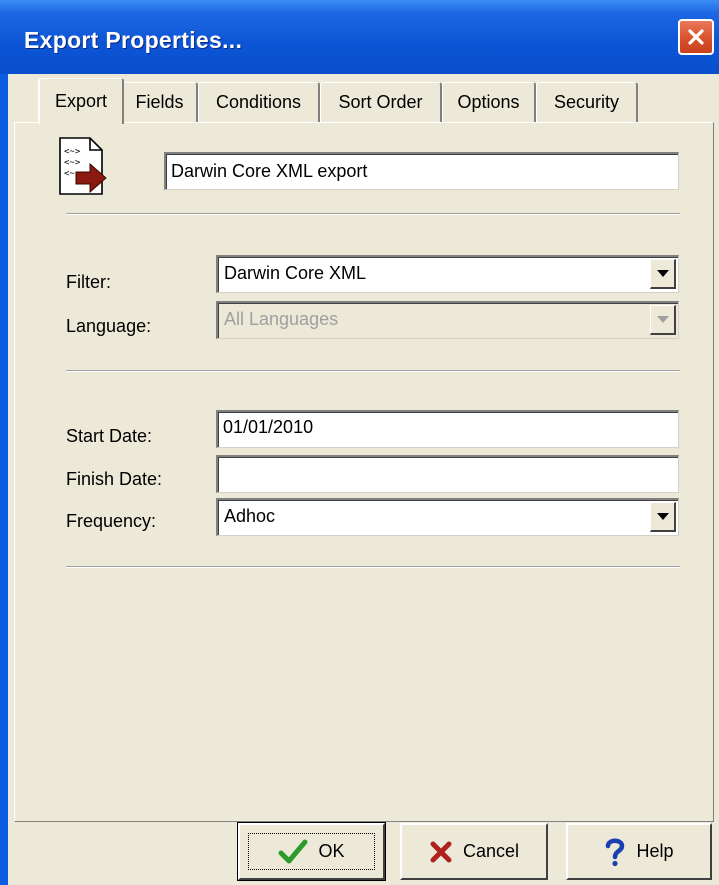 This screenshot has height=885, width=719. Describe the element at coordinates (615, 852) in the screenshot. I see `question-mark-icon` at that location.